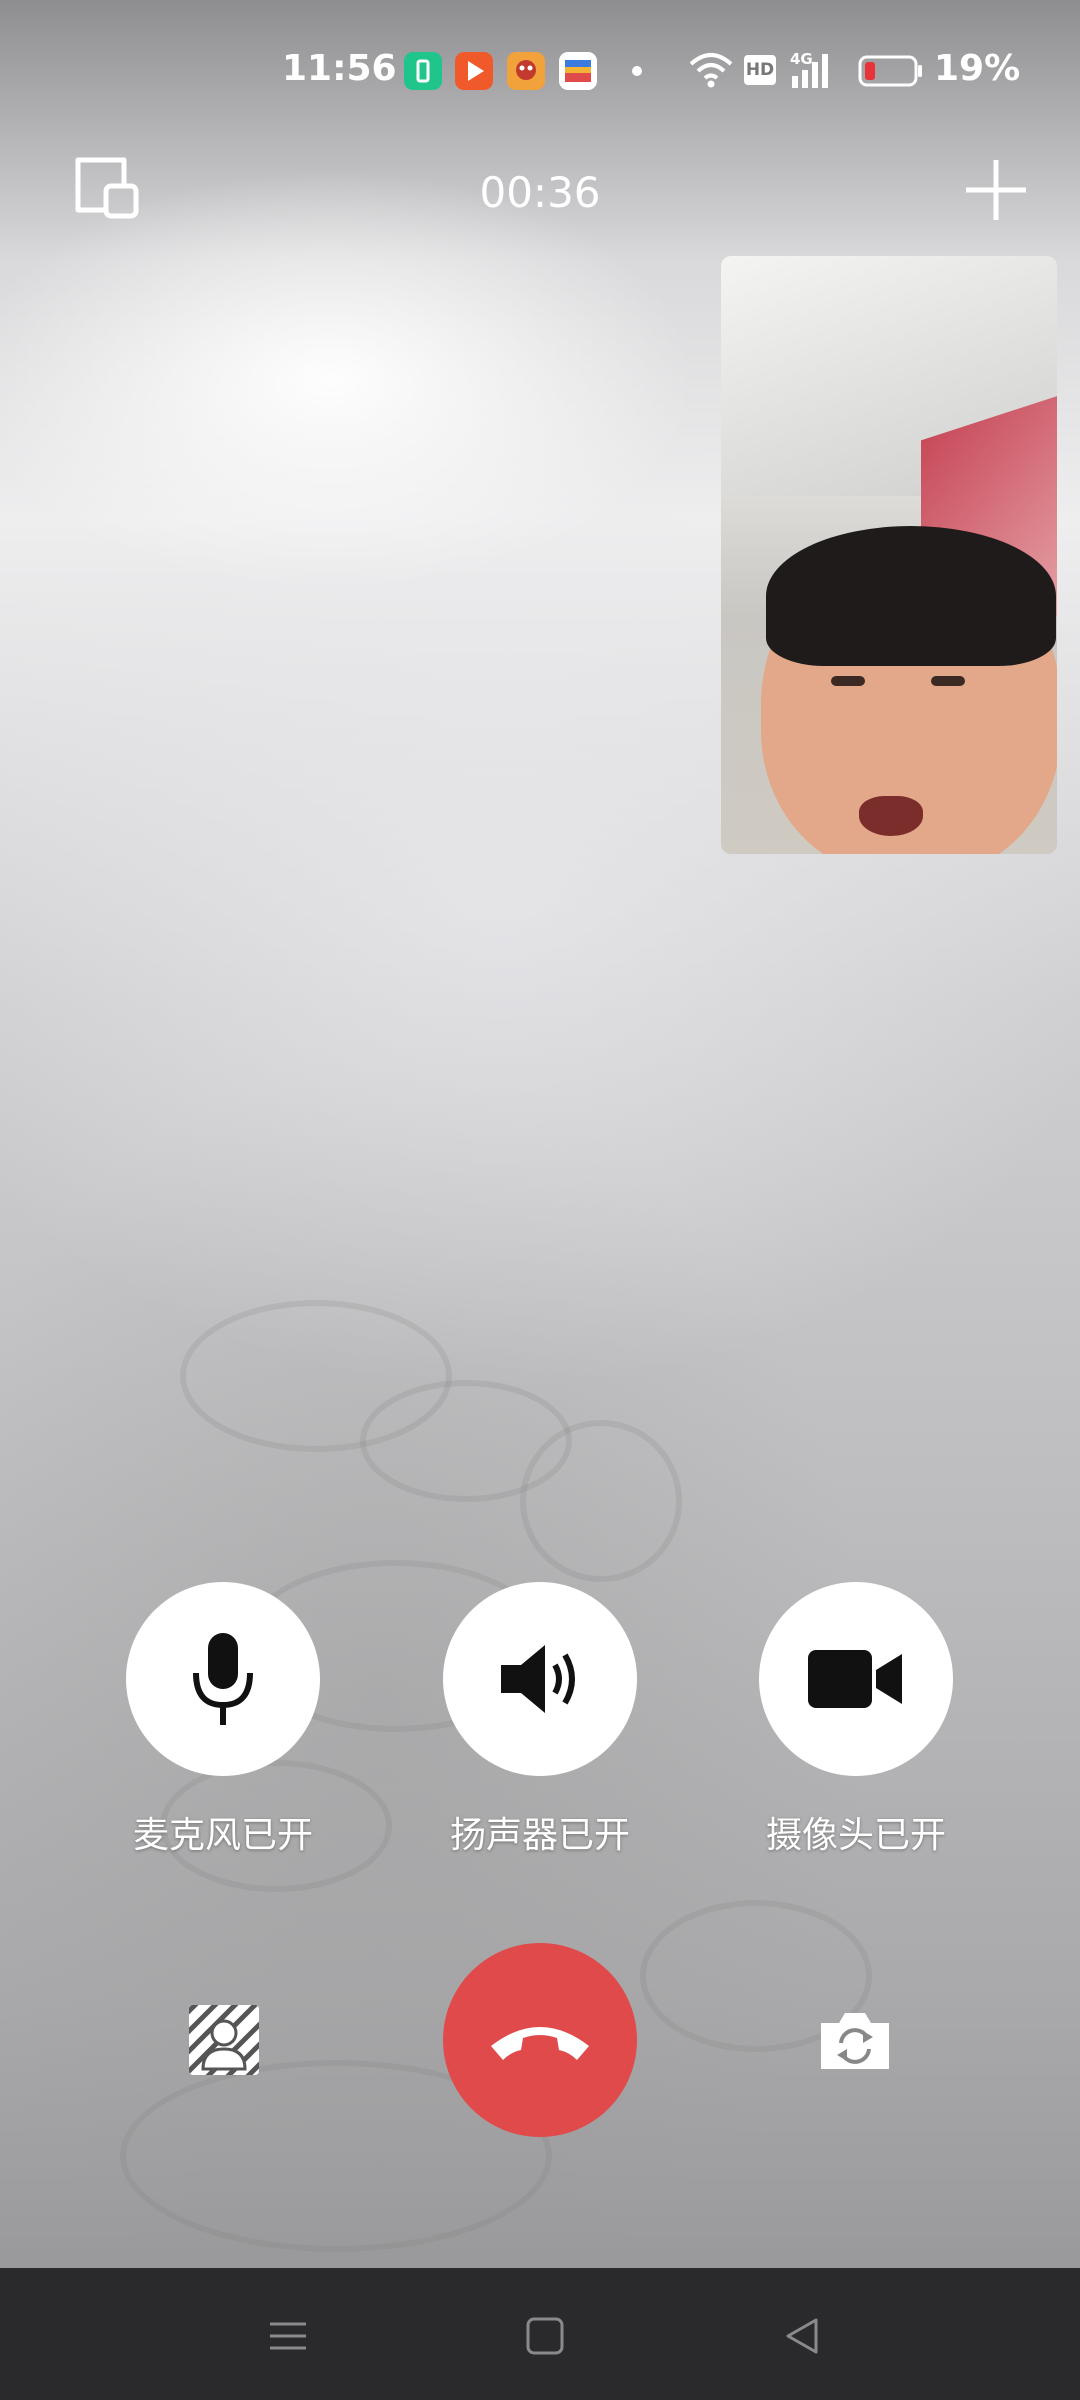 The height and width of the screenshot is (2400, 1080). What do you see at coordinates (540, 192) in the screenshot?
I see `call-timer: 00:36` at bounding box center [540, 192].